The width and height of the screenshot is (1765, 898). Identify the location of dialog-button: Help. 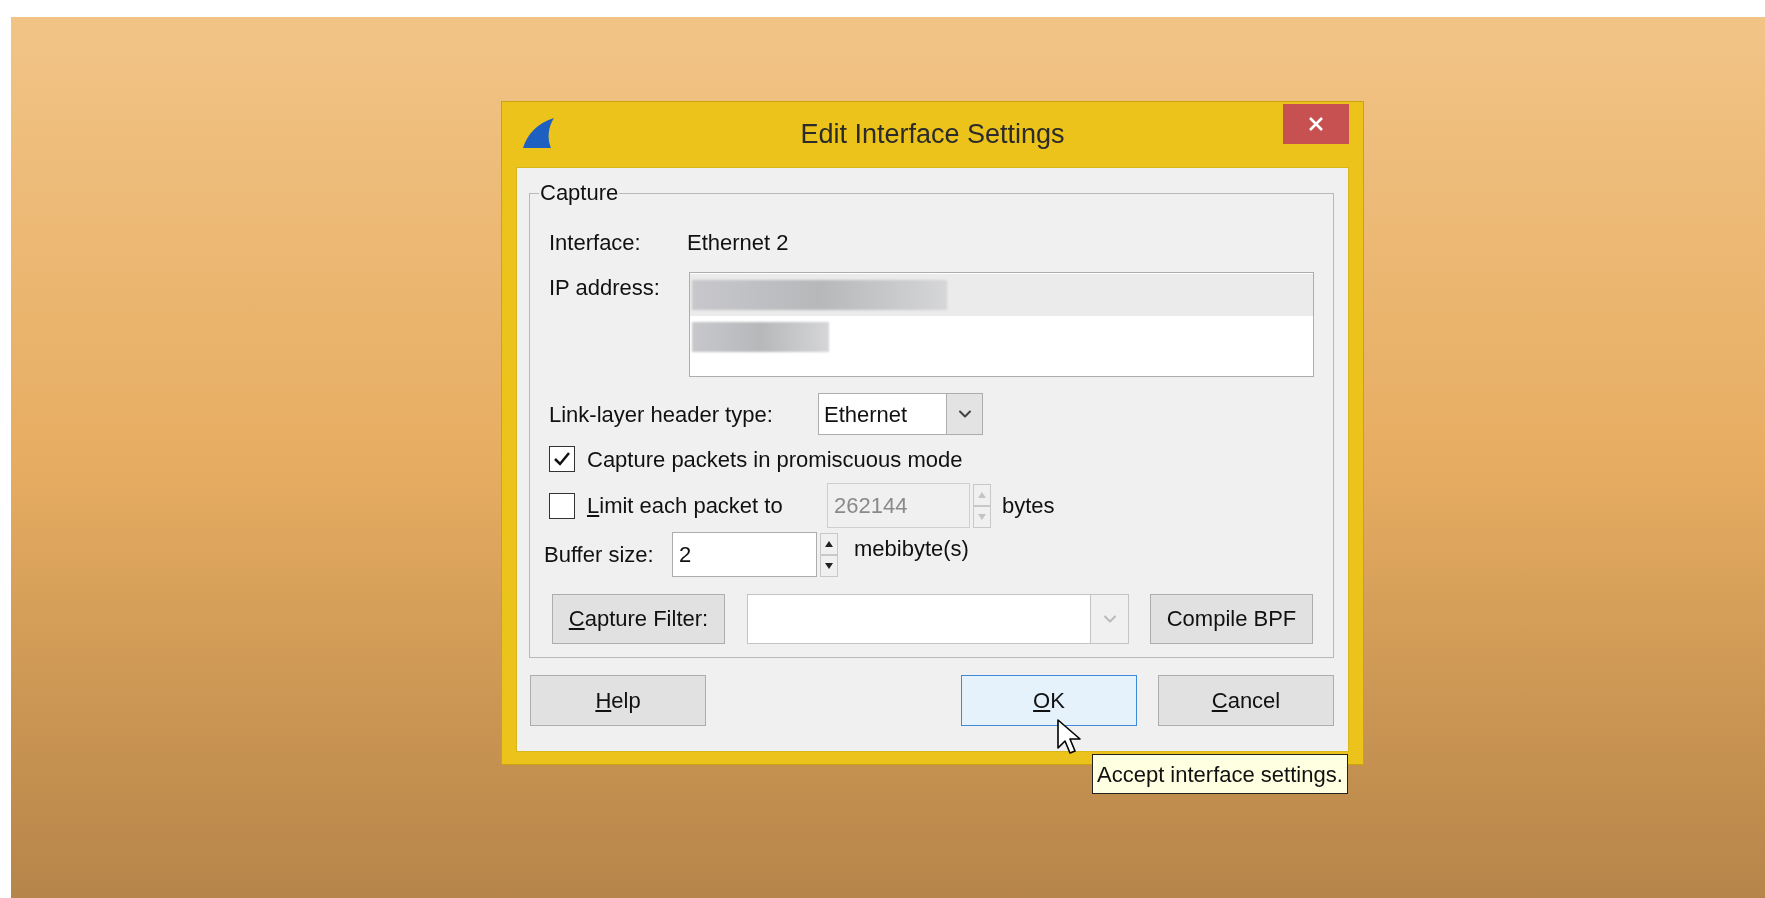
(618, 700).